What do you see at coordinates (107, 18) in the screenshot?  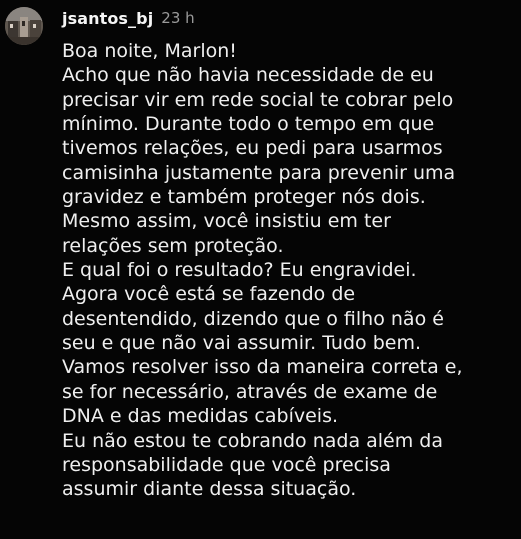 I see `username: jsantos_bj` at bounding box center [107, 18].